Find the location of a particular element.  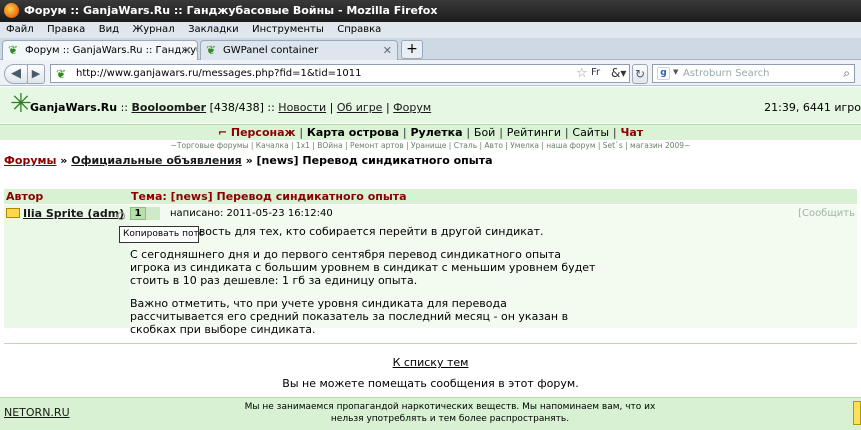

post-author: Ilia Sprite (adm) is located at coordinates (73, 213).